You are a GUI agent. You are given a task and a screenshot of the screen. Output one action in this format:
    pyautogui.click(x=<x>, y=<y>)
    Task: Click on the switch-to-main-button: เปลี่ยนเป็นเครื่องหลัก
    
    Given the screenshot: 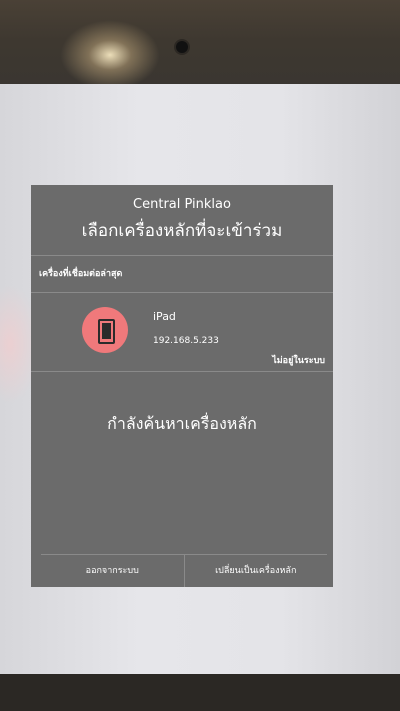 What is the action you would take?
    pyautogui.click(x=256, y=571)
    